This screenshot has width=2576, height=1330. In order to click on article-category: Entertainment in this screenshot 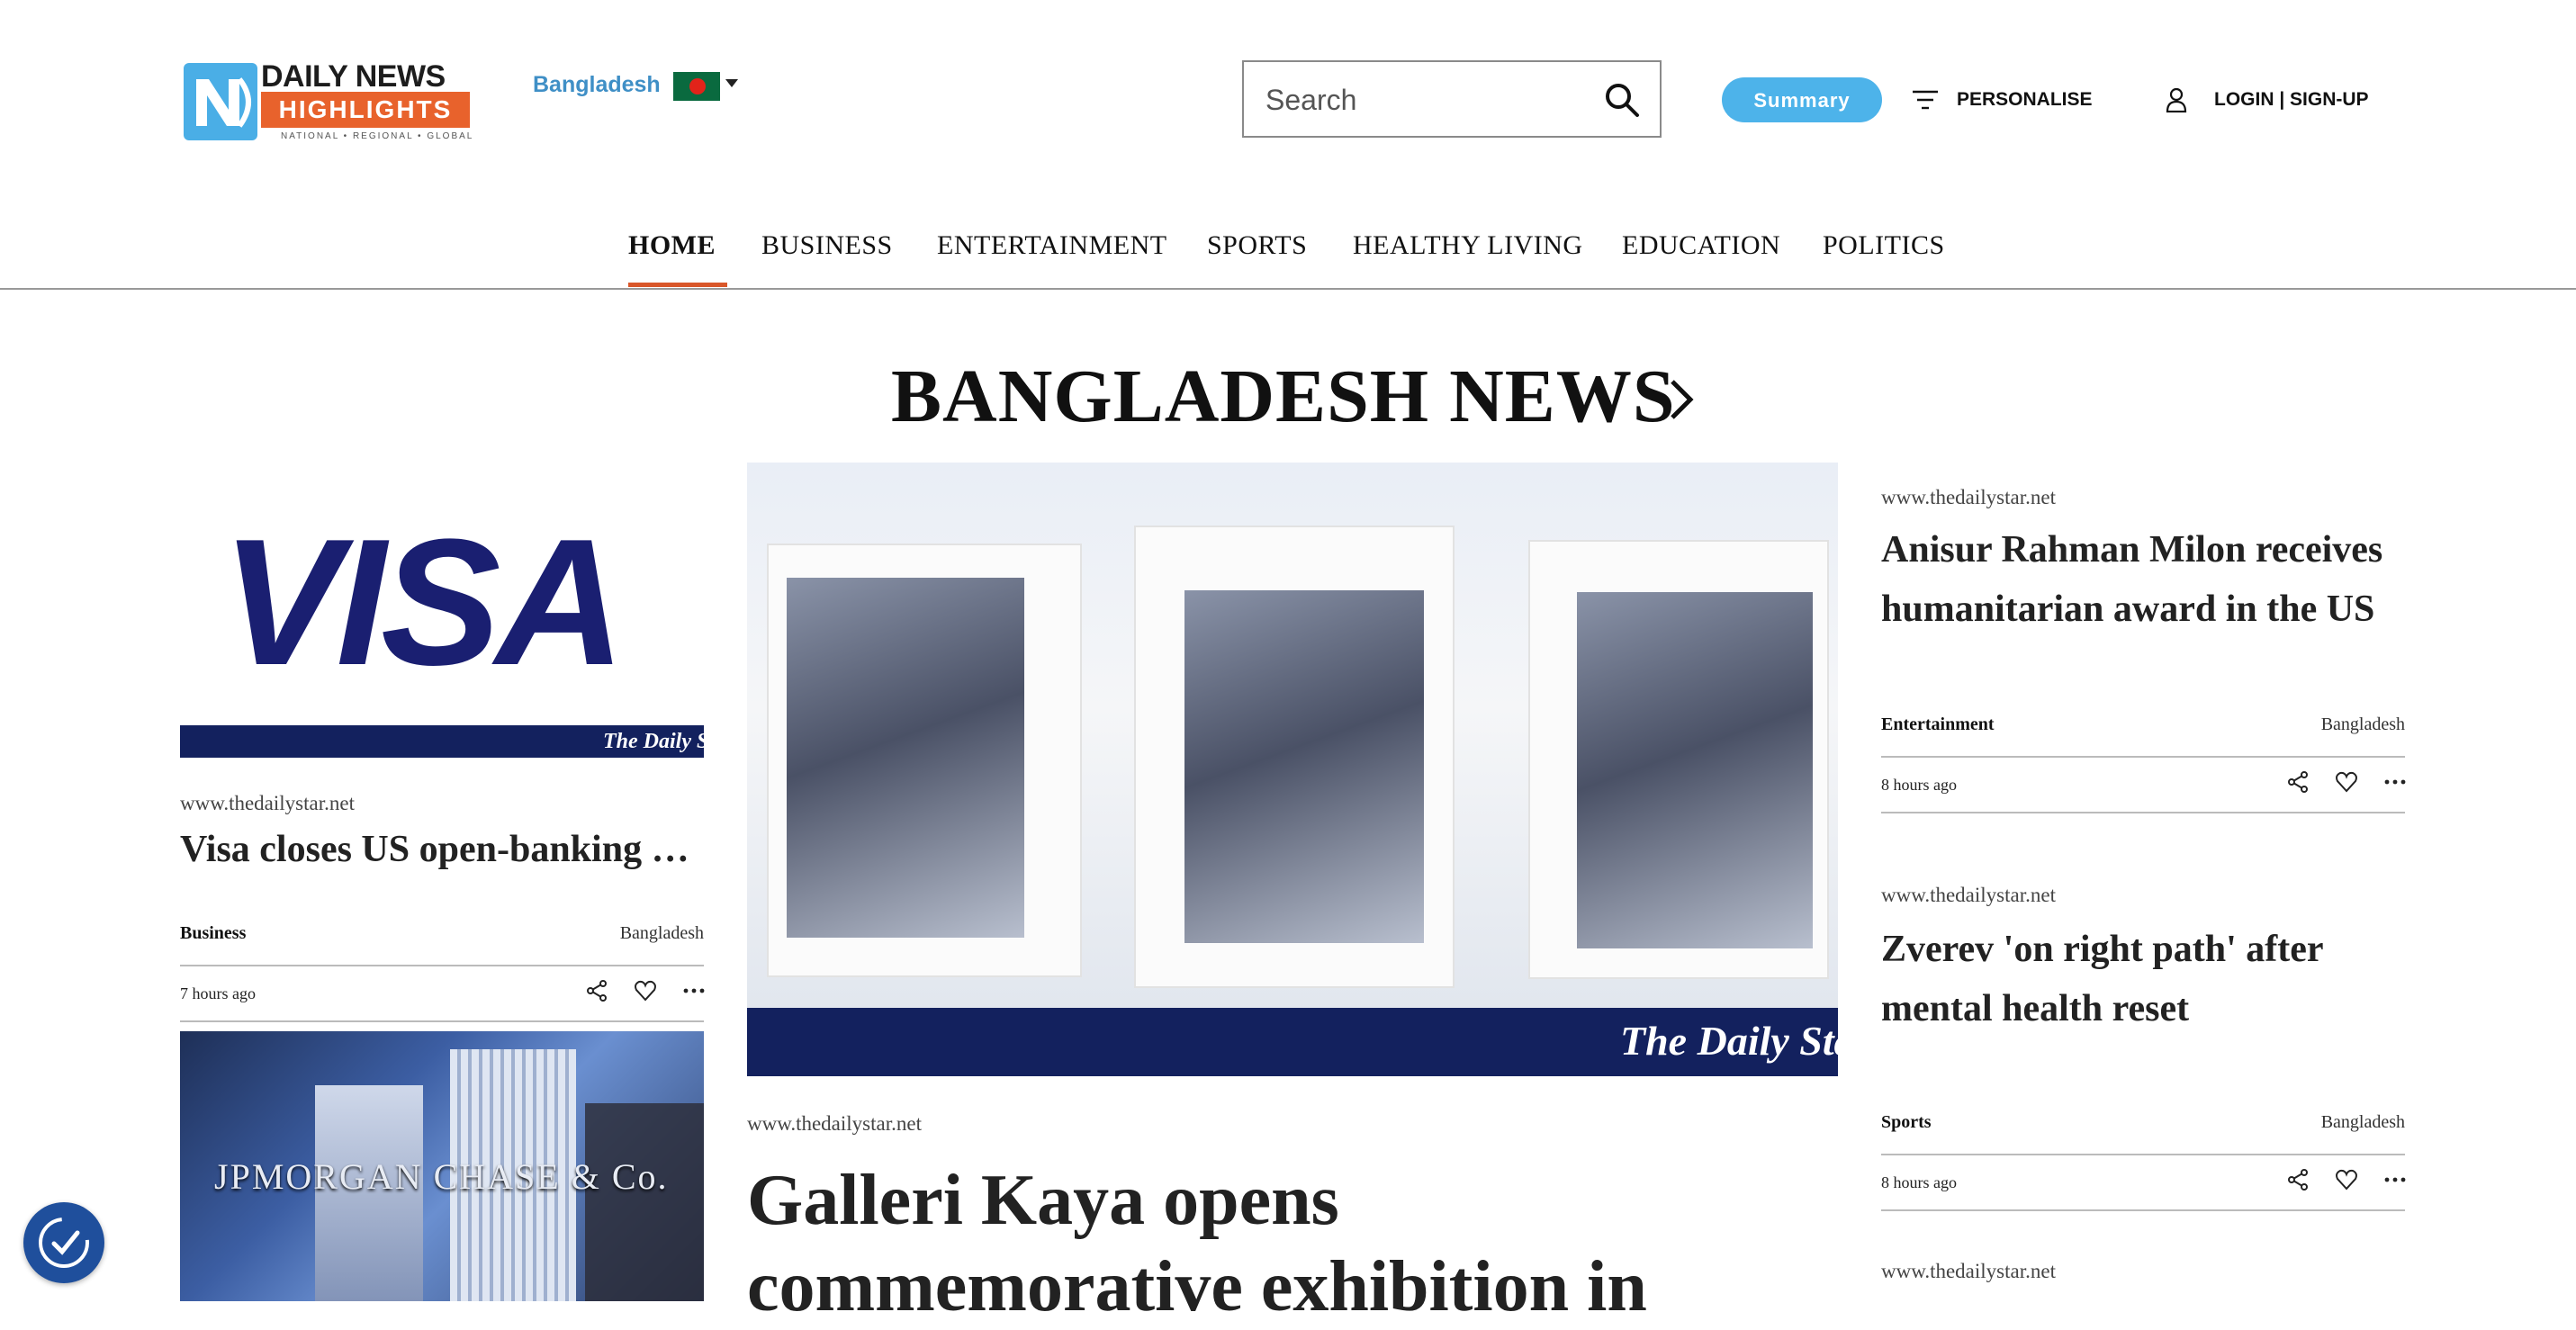, I will do `click(1938, 724)`.